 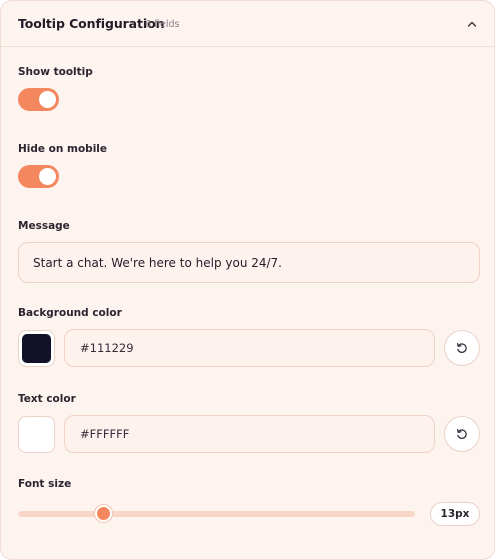 I want to click on font-size-slider-track, so click(x=216, y=514).